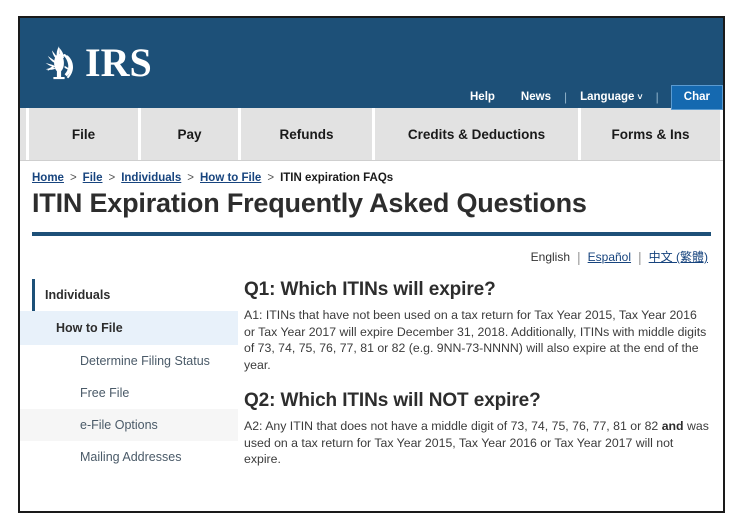  Describe the element at coordinates (652, 134) in the screenshot. I see `nav-tab-forms-instructions: Forms & Ins` at that location.